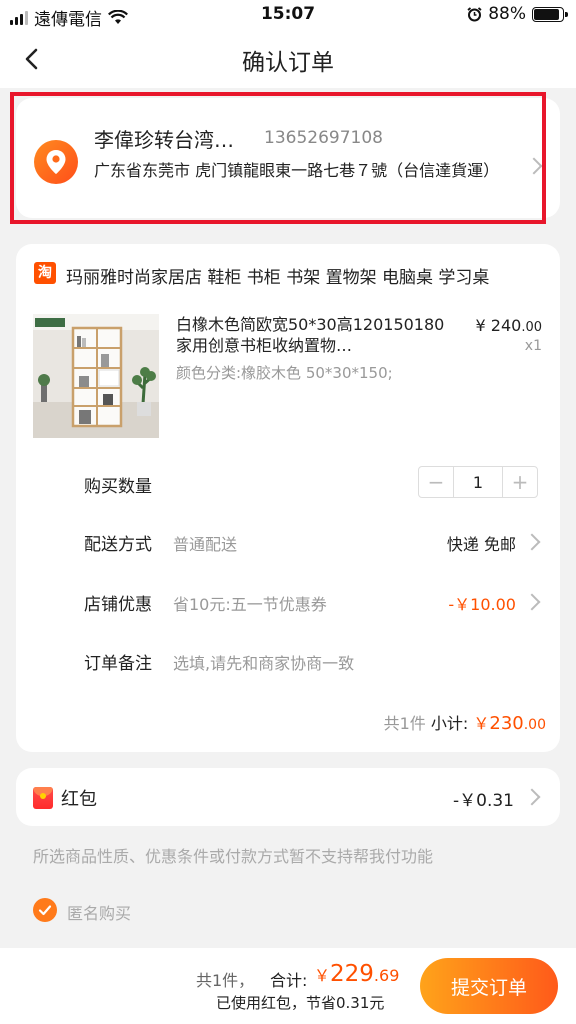 The width and height of the screenshot is (576, 1024). What do you see at coordinates (56, 162) in the screenshot?
I see `location-pin-icon` at bounding box center [56, 162].